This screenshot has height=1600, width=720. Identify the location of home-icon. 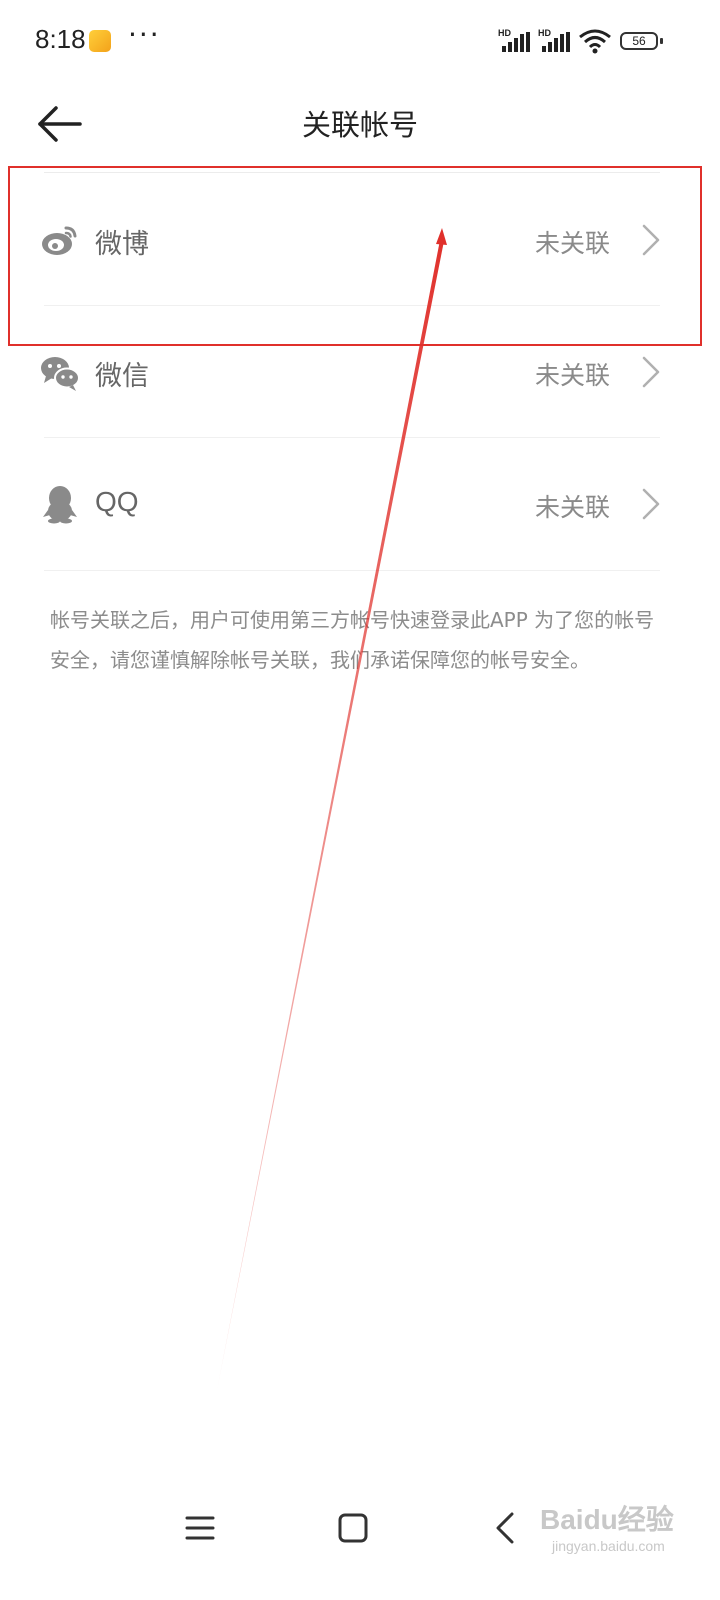
(353, 1528).